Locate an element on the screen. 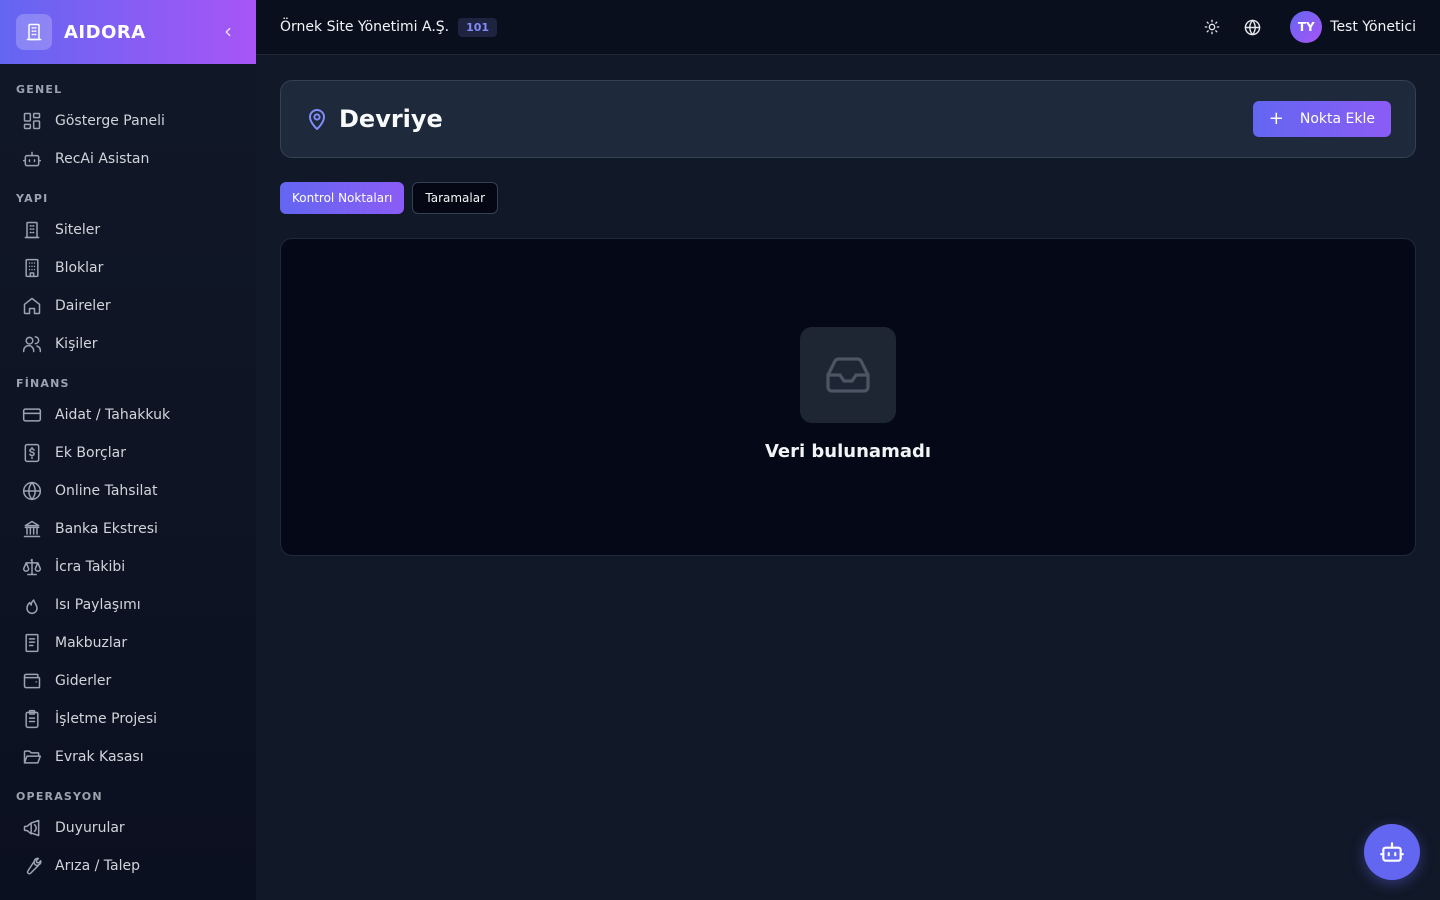  nav-section-title: FİNANS is located at coordinates (43, 383).